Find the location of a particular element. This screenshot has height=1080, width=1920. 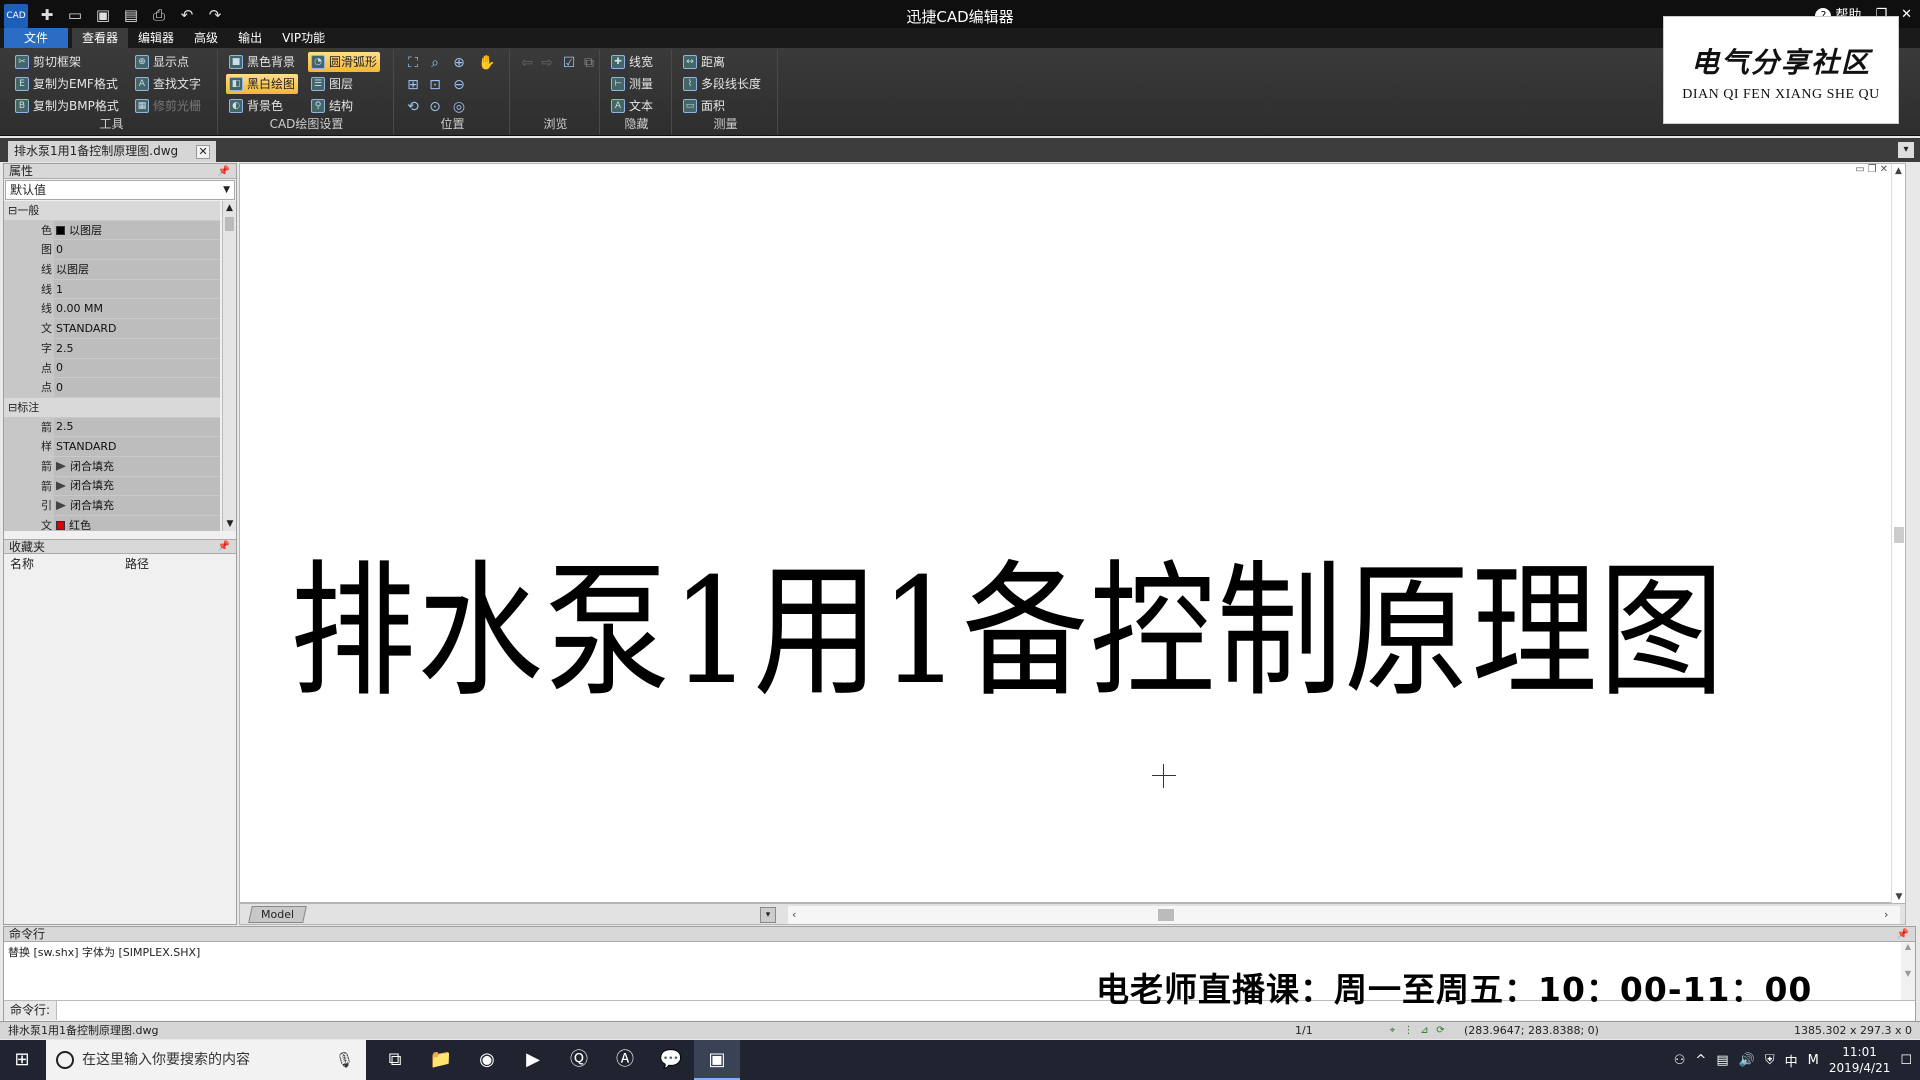

scroll-right-icon: › is located at coordinates (1890, 915).